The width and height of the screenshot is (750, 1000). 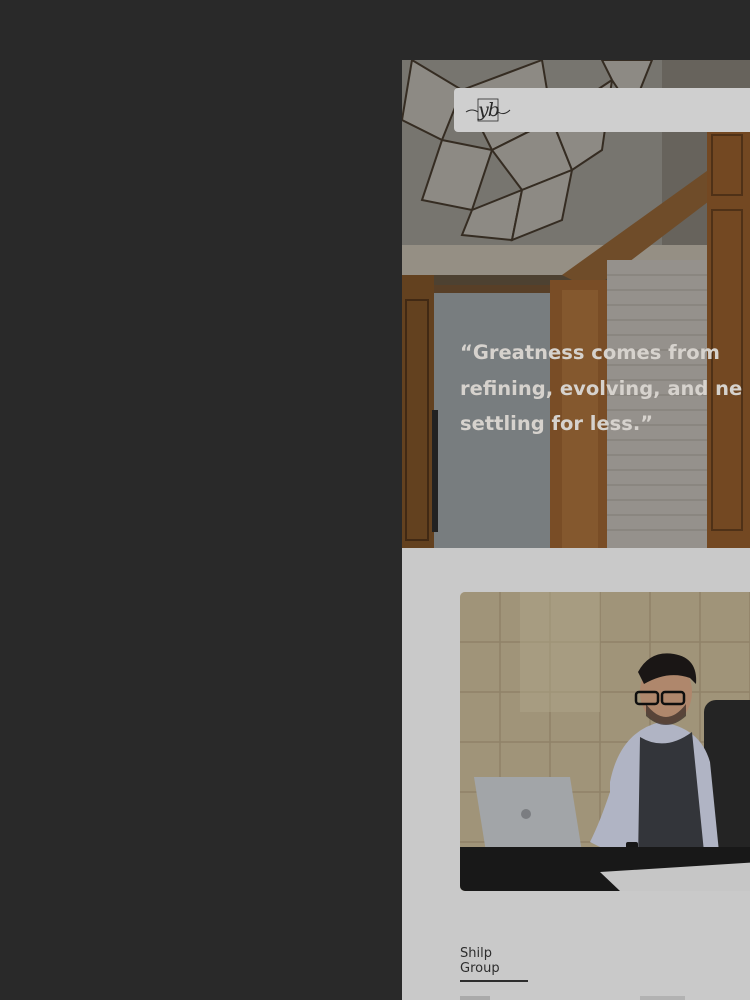 I want to click on header-bar: yb, so click(x=602, y=110).